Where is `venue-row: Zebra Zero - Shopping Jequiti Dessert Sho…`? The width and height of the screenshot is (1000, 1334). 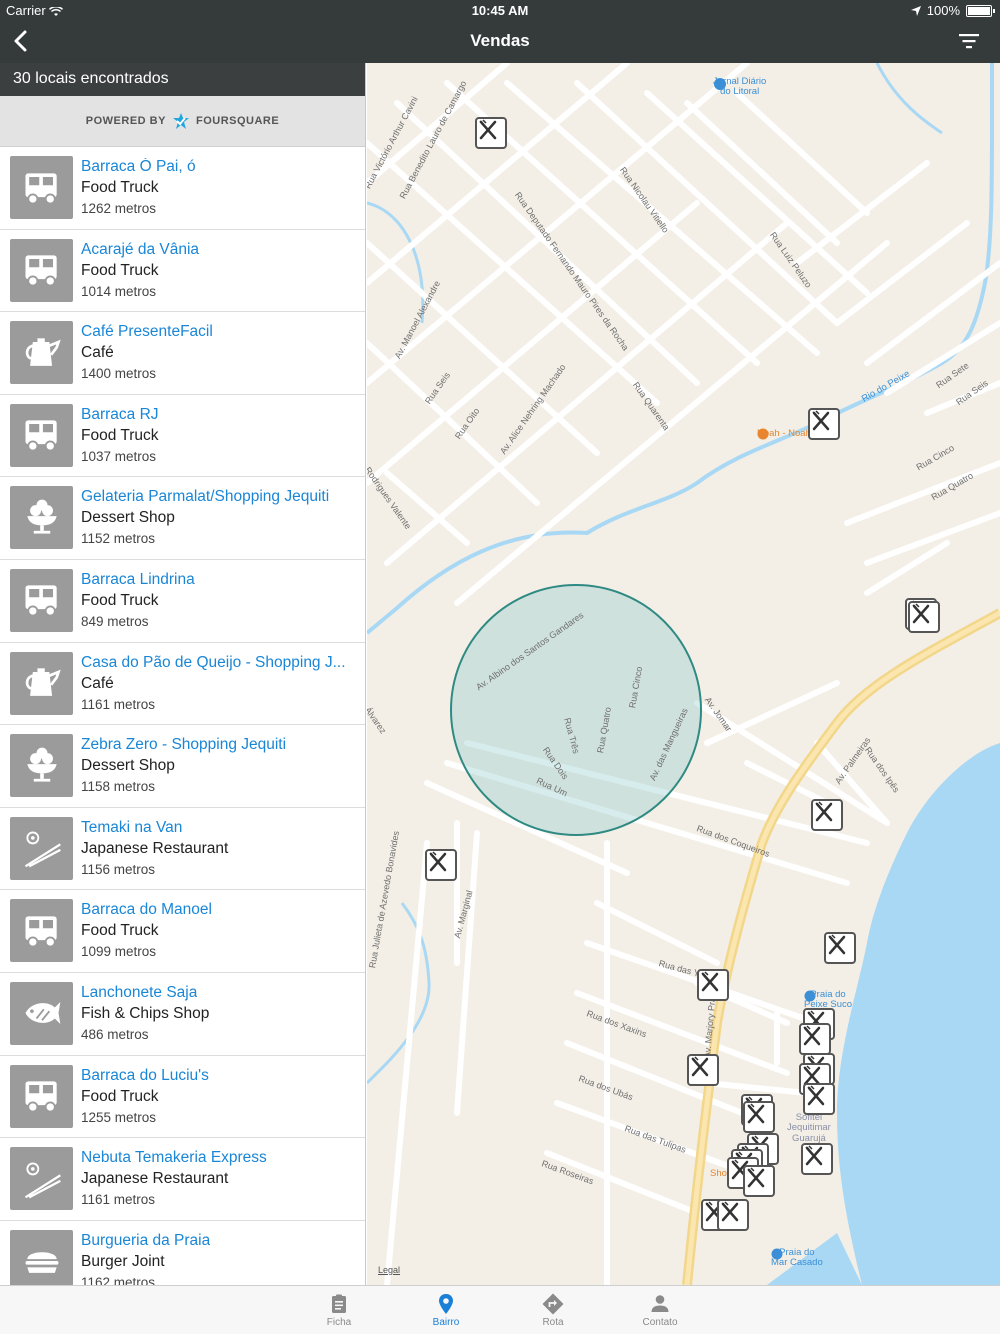
venue-row: Zebra Zero - Shopping Jequiti Dessert Sho… is located at coordinates (182, 766).